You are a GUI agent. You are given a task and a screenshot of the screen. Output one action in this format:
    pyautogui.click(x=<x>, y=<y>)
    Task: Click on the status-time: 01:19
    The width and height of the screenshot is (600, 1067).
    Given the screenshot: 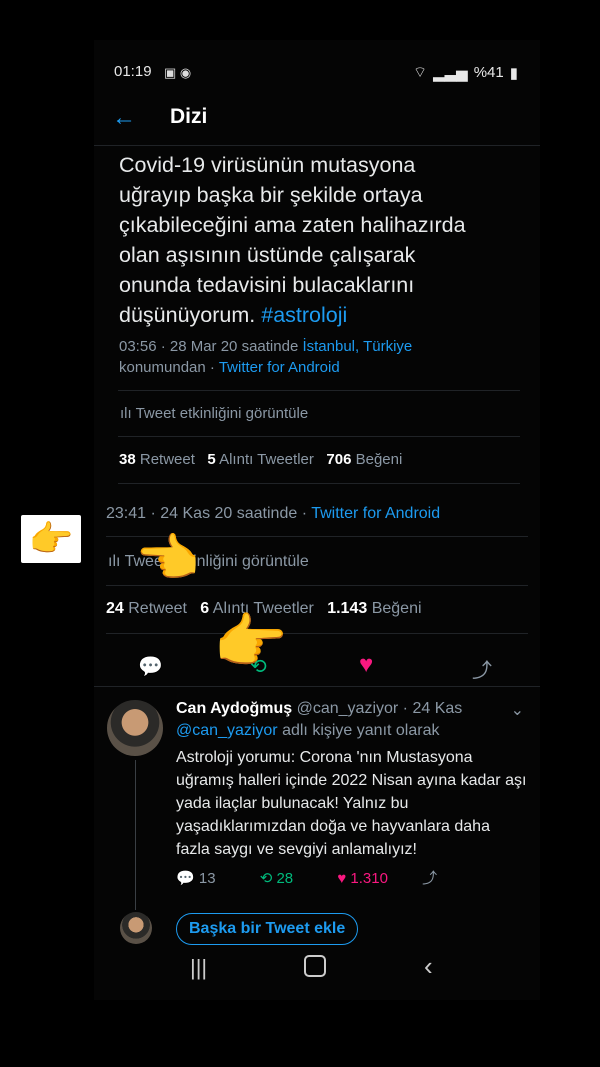 What is the action you would take?
    pyautogui.click(x=133, y=71)
    